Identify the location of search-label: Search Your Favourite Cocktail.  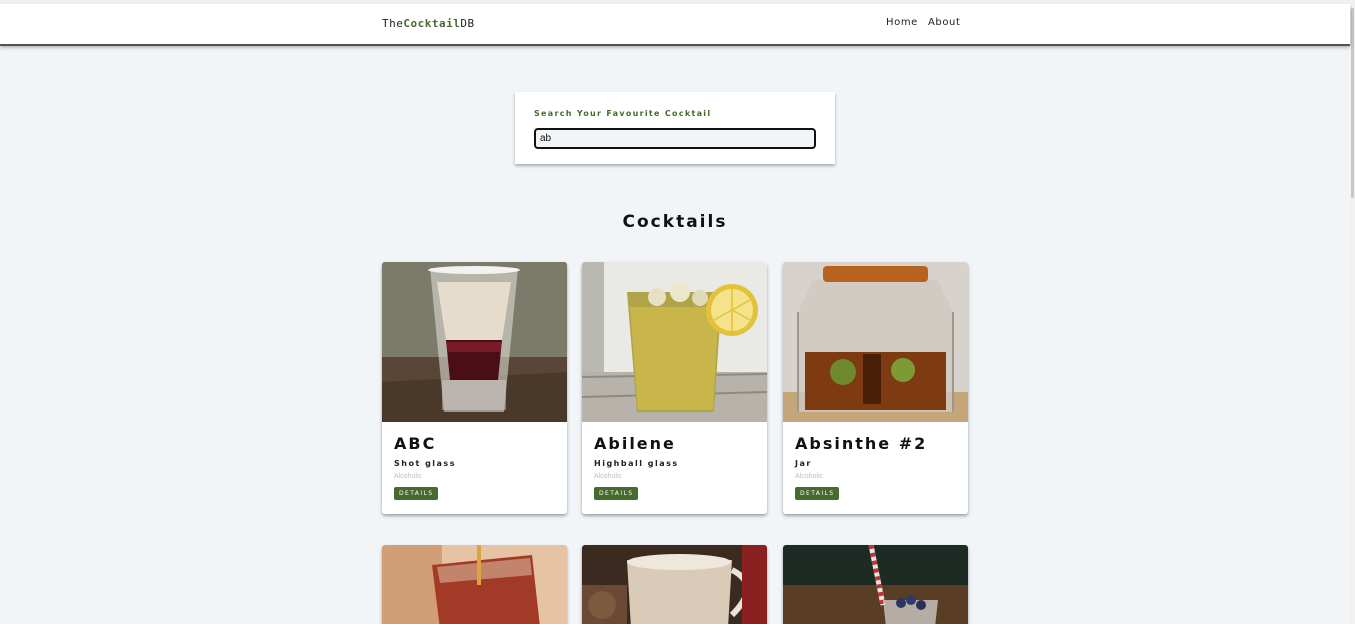
(623, 113).